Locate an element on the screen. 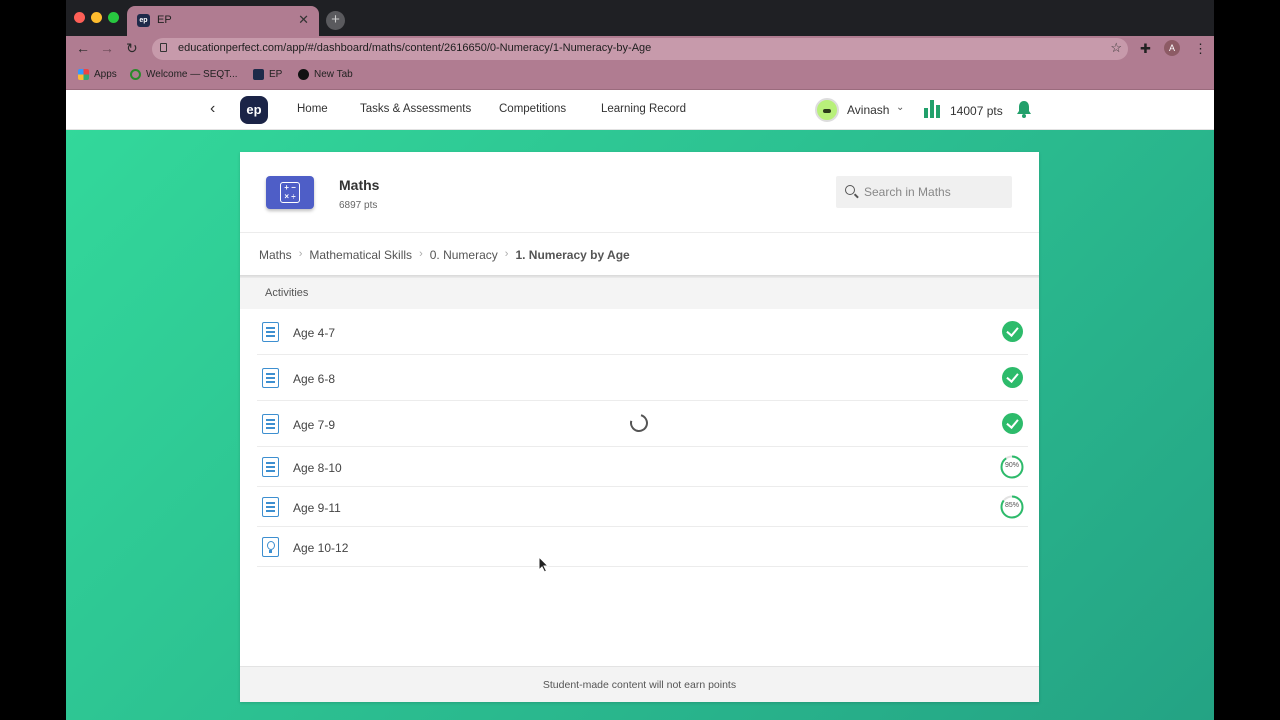 This screenshot has width=1280, height=720. subject-icon-symbols: + − × ÷ is located at coordinates (290, 192).